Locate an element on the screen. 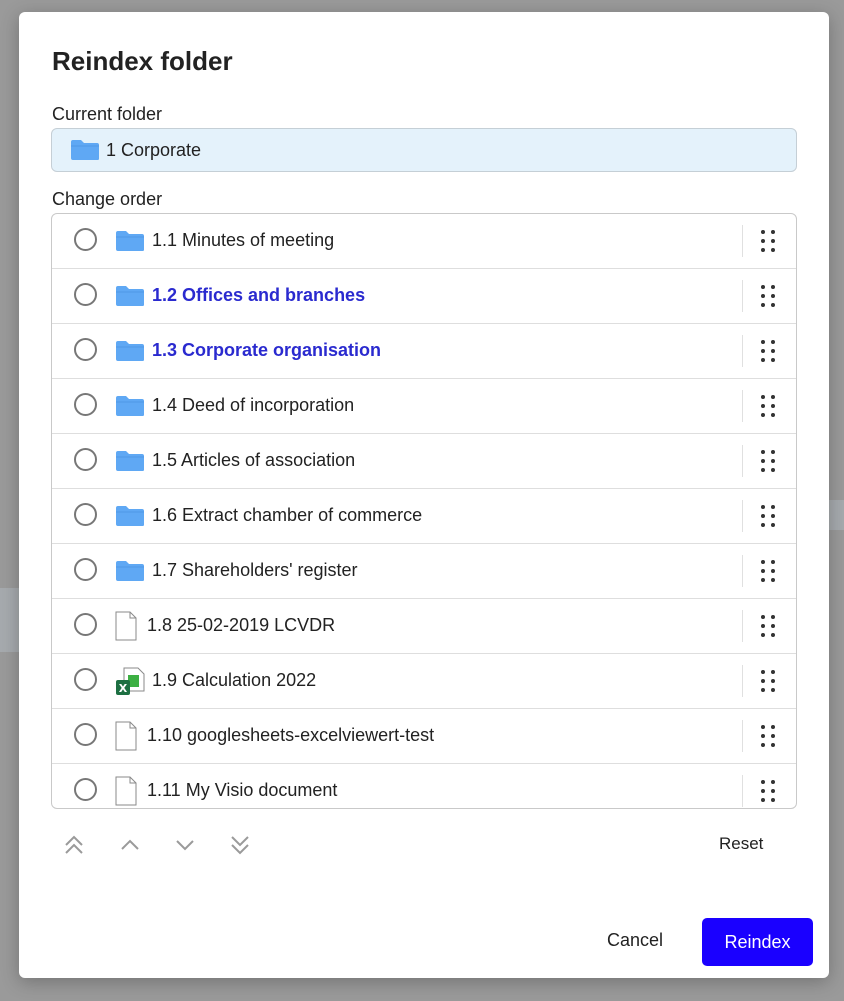  move-to-top-button is located at coordinates (74, 845).